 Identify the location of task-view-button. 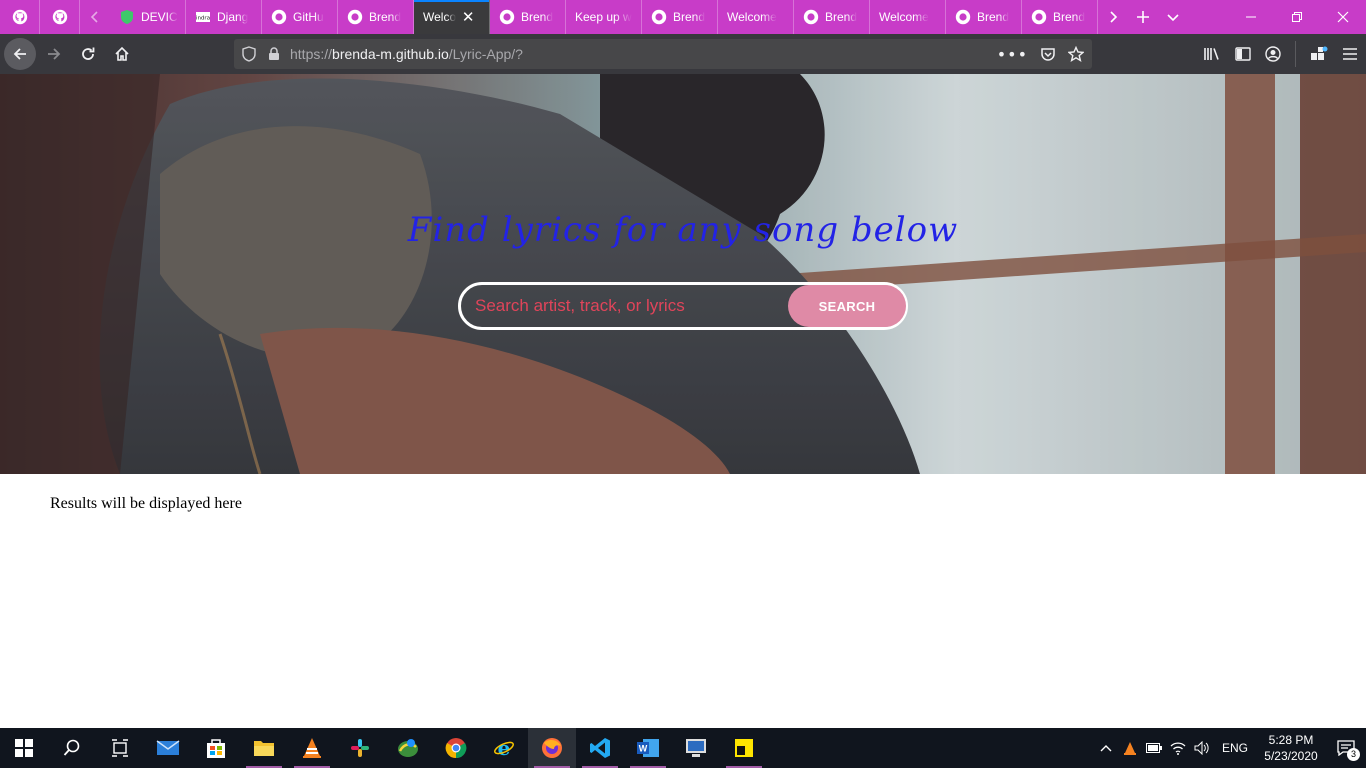
(120, 748).